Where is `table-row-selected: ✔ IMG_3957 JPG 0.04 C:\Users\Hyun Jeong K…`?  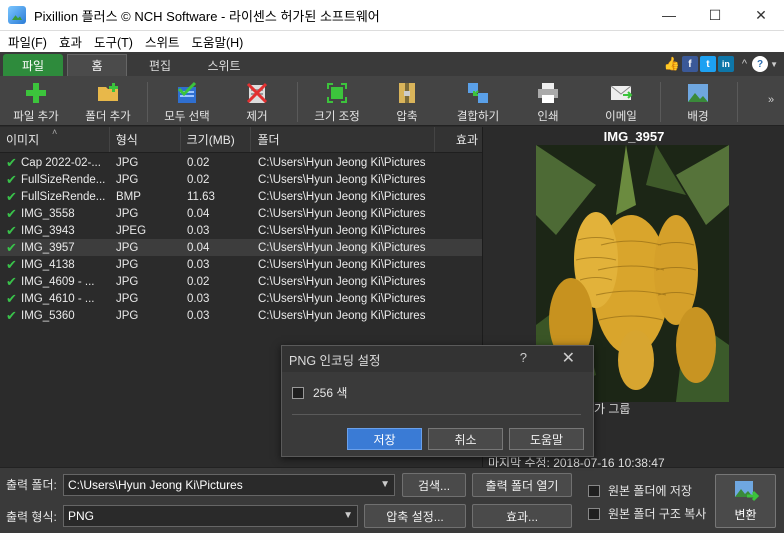
table-row-selected: ✔ IMG_3957 JPG 0.04 C:\Users\Hyun Jeong K… is located at coordinates (241, 247).